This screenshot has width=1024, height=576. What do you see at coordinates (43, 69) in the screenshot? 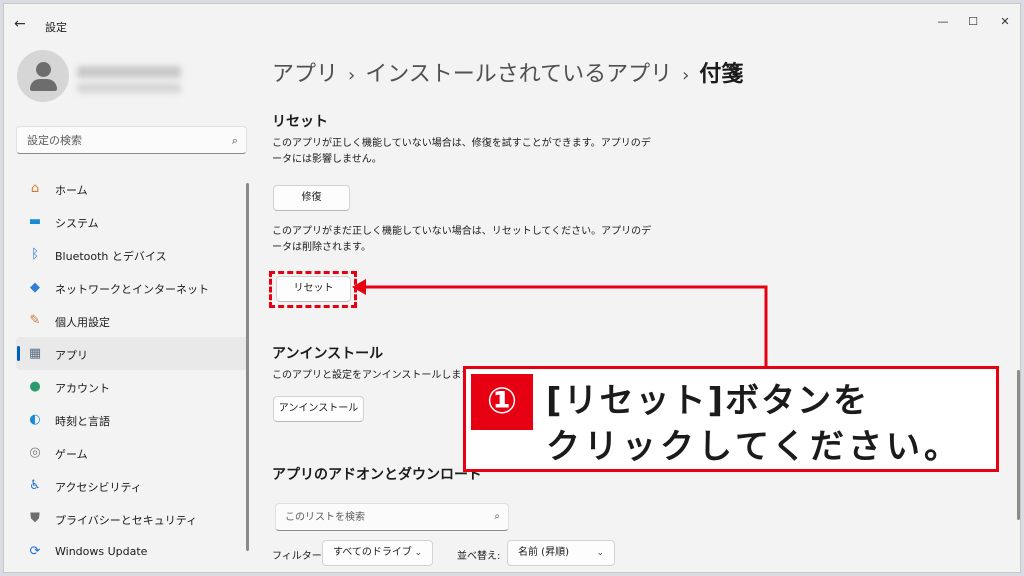
I see `avatar-head-icon` at bounding box center [43, 69].